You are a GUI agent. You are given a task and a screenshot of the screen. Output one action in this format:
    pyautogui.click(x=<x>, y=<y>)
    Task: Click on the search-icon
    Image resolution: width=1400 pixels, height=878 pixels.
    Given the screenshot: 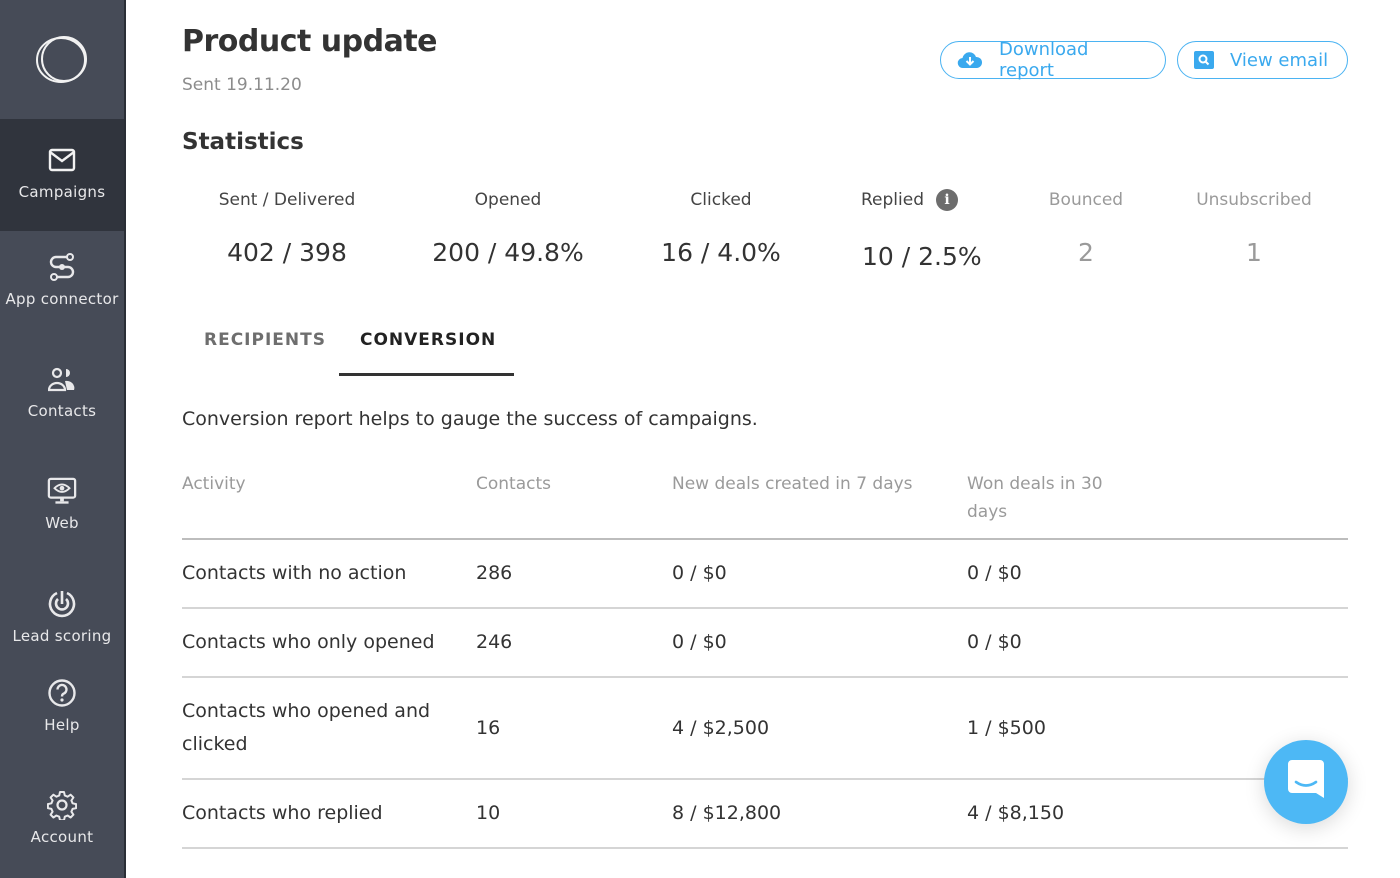 What is the action you would take?
    pyautogui.click(x=1204, y=60)
    